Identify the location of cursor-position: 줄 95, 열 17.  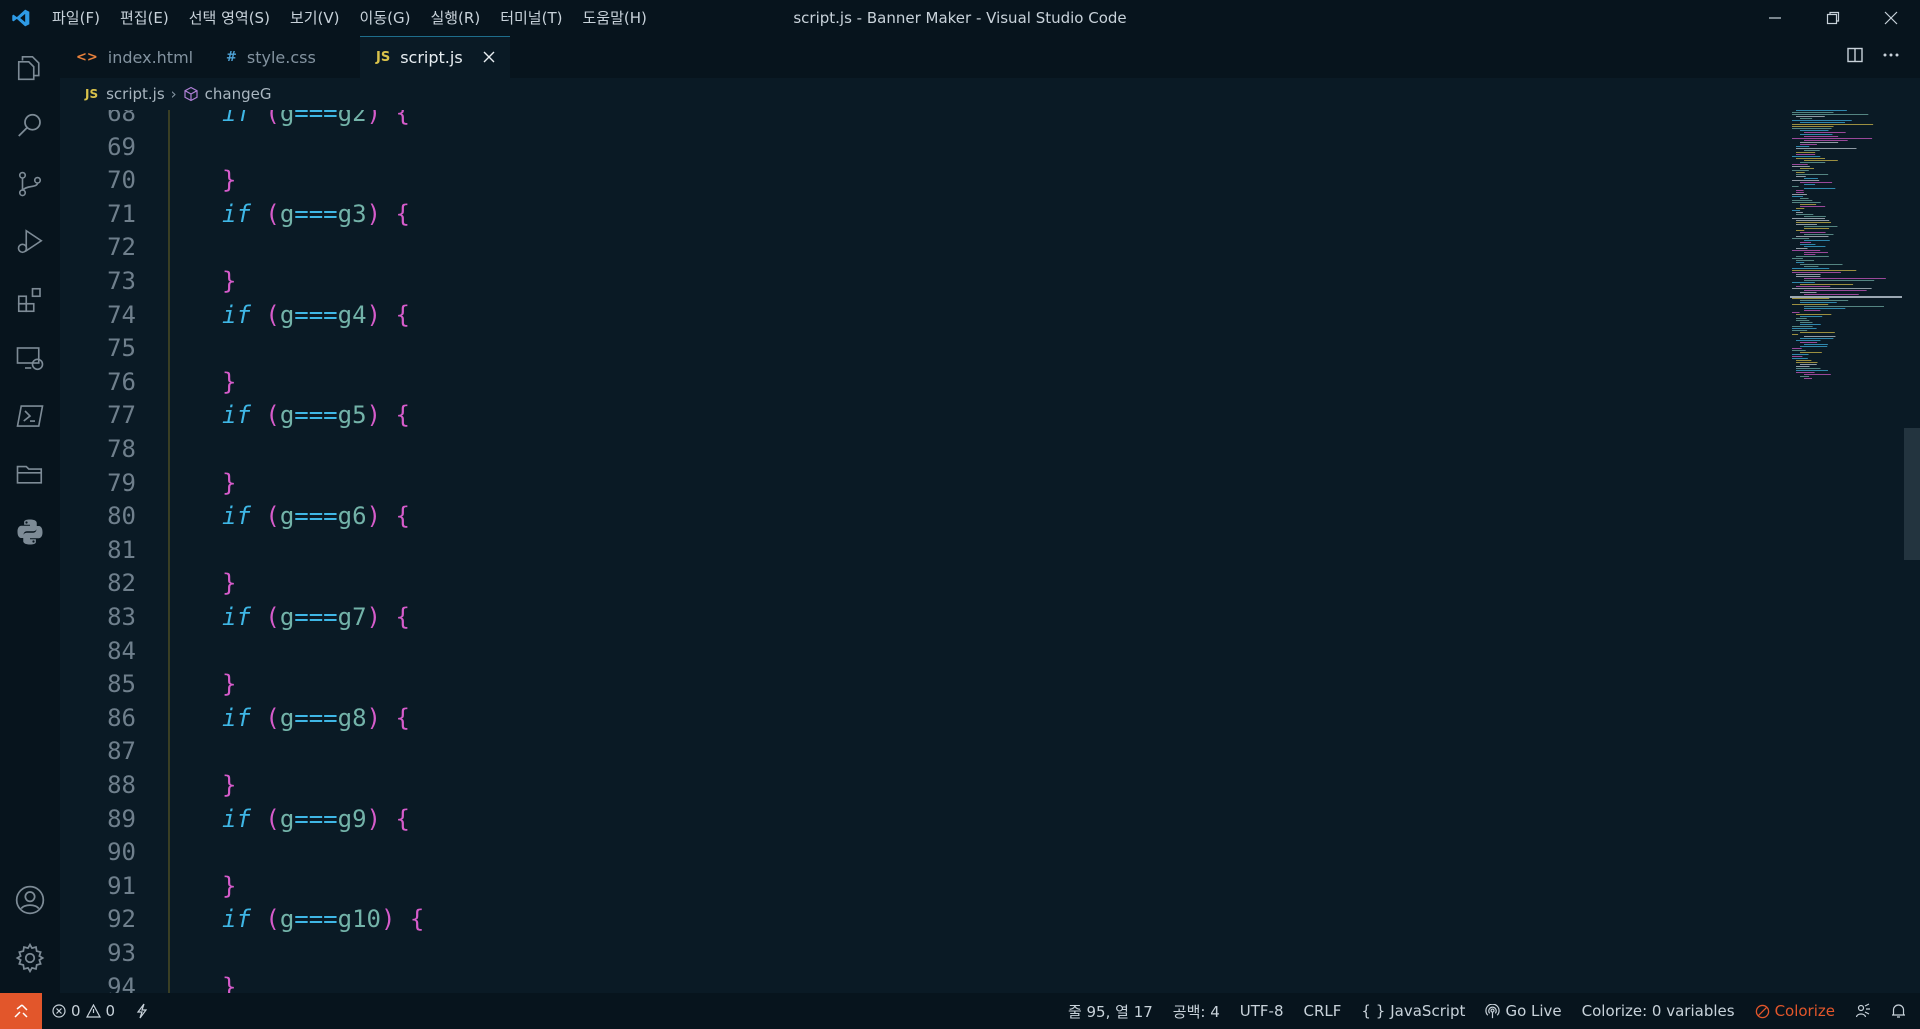
(1110, 1011).